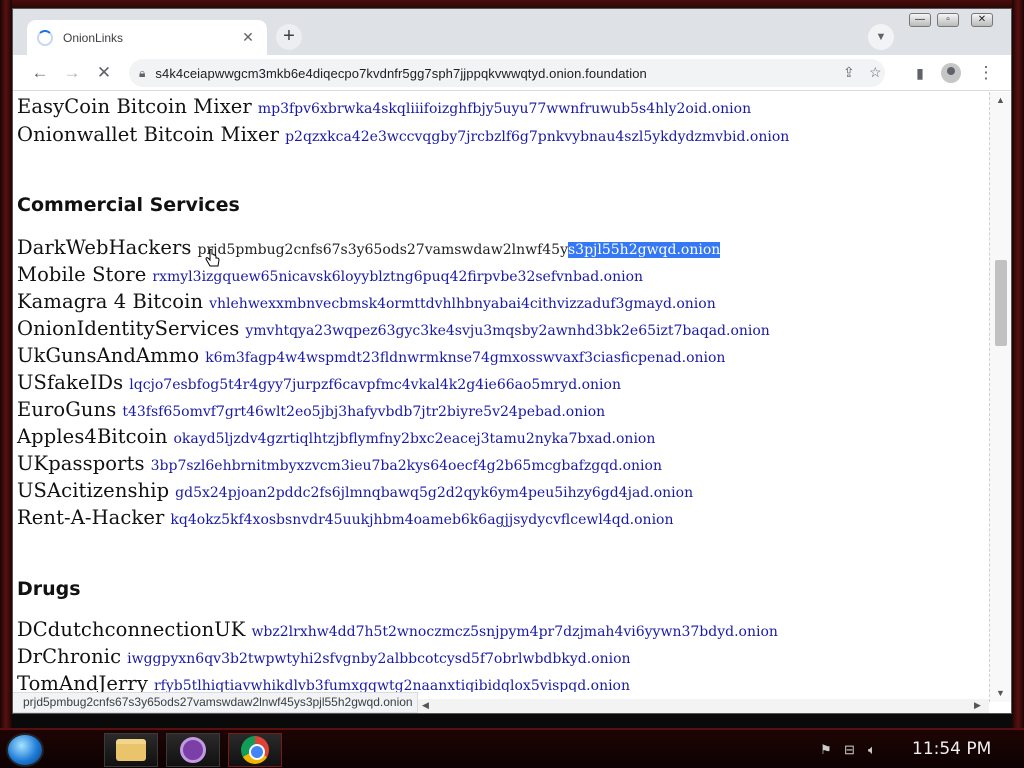 Image resolution: width=1024 pixels, height=768 pixels. What do you see at coordinates (45, 37) in the screenshot?
I see `loading-spinner-icon` at bounding box center [45, 37].